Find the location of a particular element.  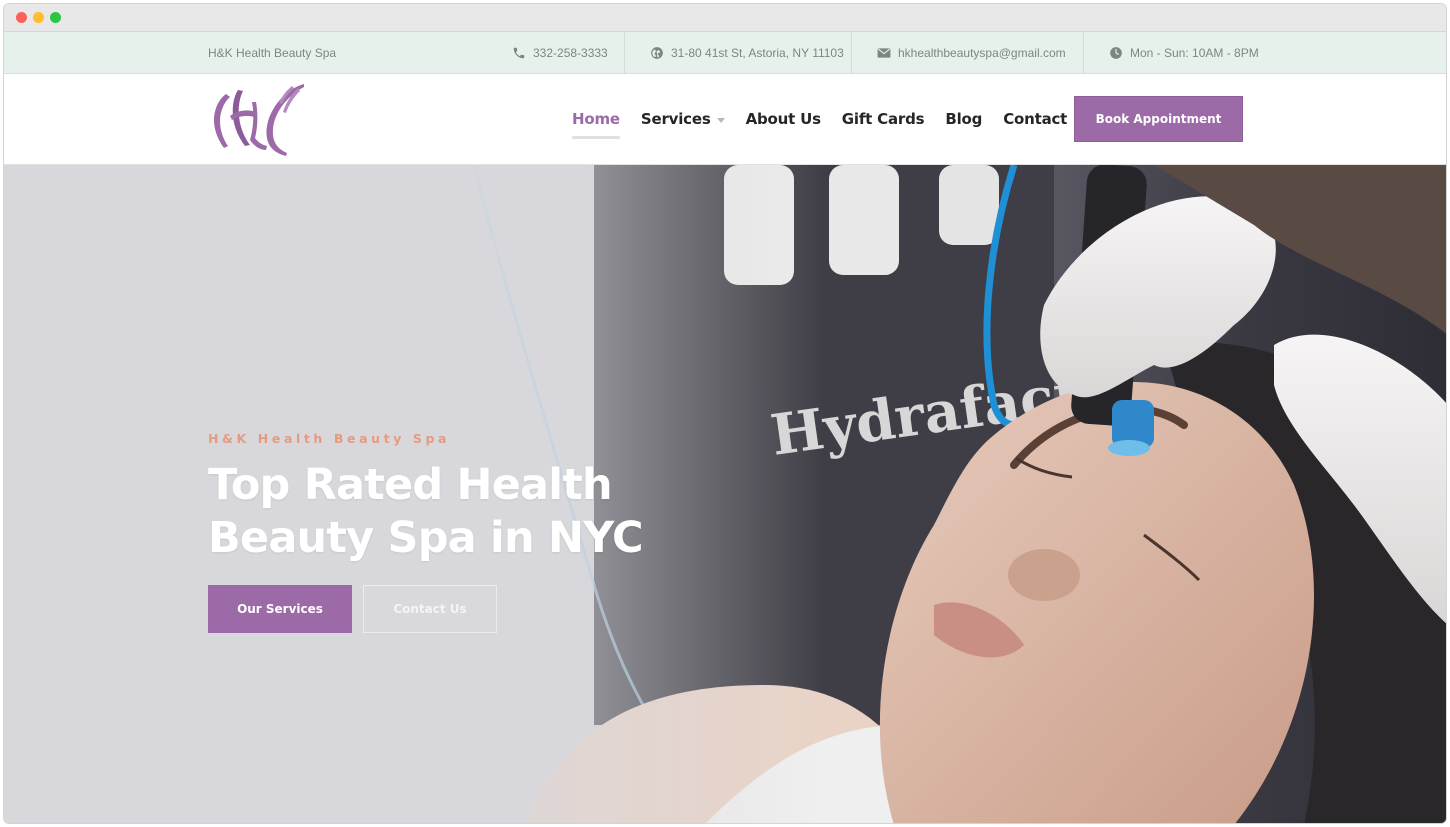

clock-icon is located at coordinates (1116, 53).